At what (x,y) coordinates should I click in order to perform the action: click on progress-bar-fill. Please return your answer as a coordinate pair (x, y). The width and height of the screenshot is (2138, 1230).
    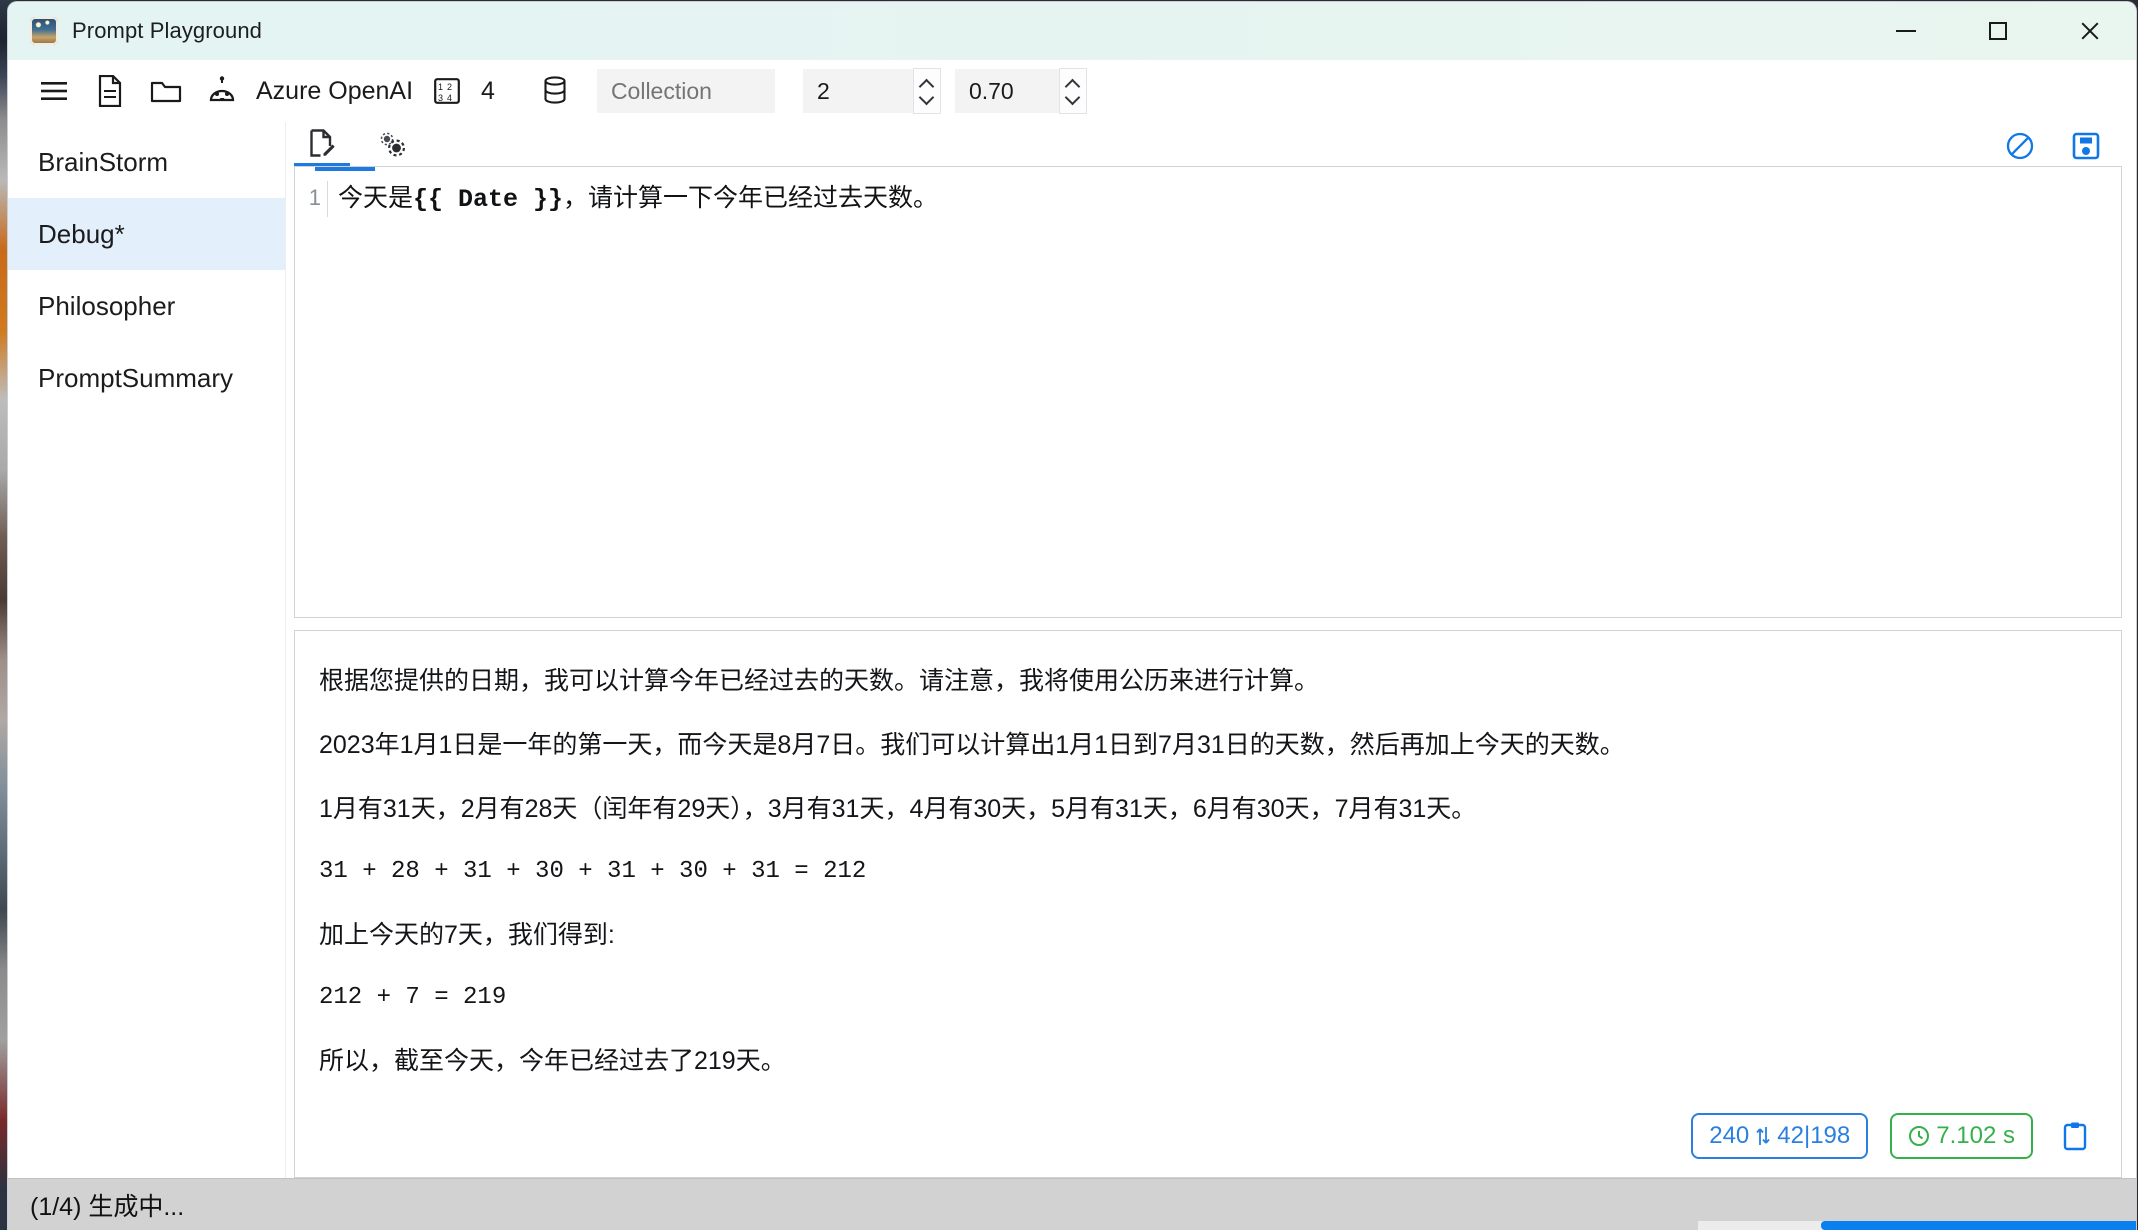
    Looking at the image, I should click on (1978, 1225).